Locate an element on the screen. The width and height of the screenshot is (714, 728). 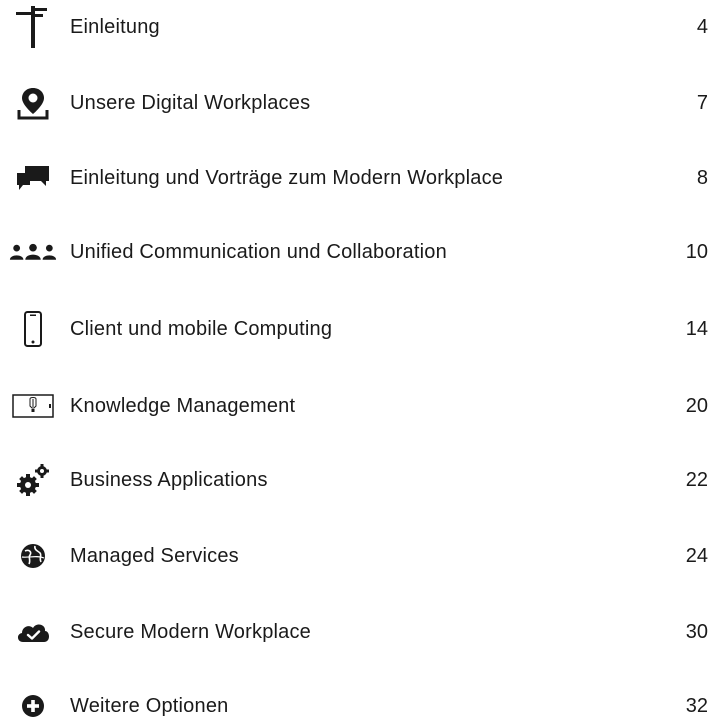
speech-bubbles-icon is located at coordinates (33, 178).